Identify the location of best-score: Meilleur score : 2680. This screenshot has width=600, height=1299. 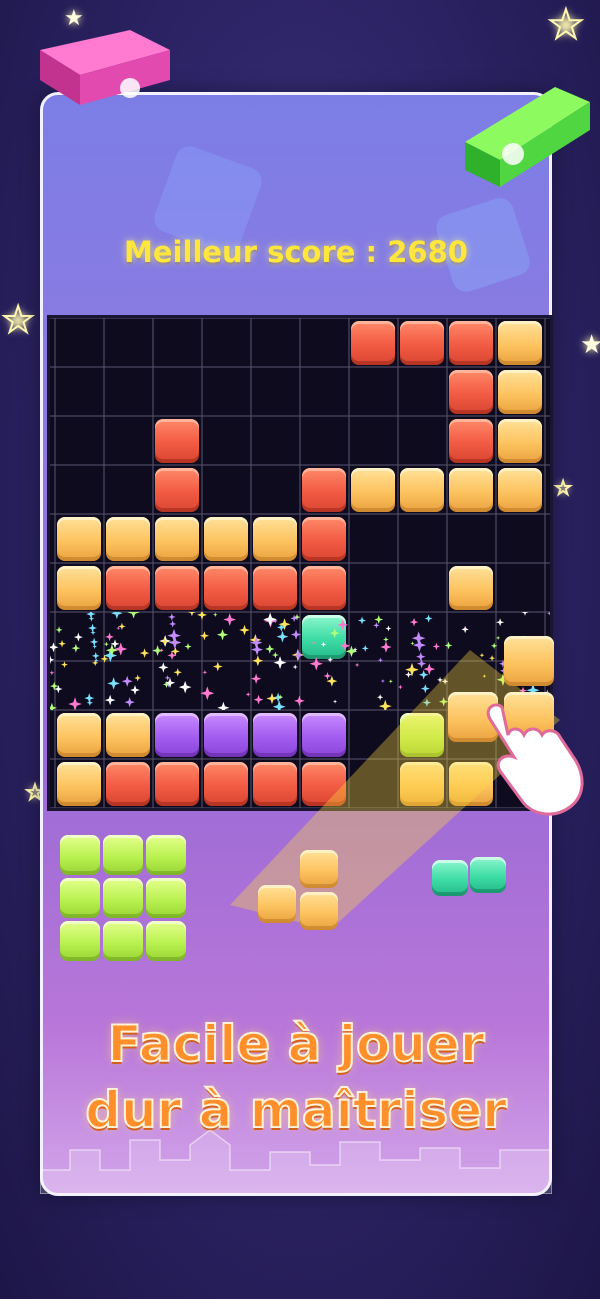
(296, 252).